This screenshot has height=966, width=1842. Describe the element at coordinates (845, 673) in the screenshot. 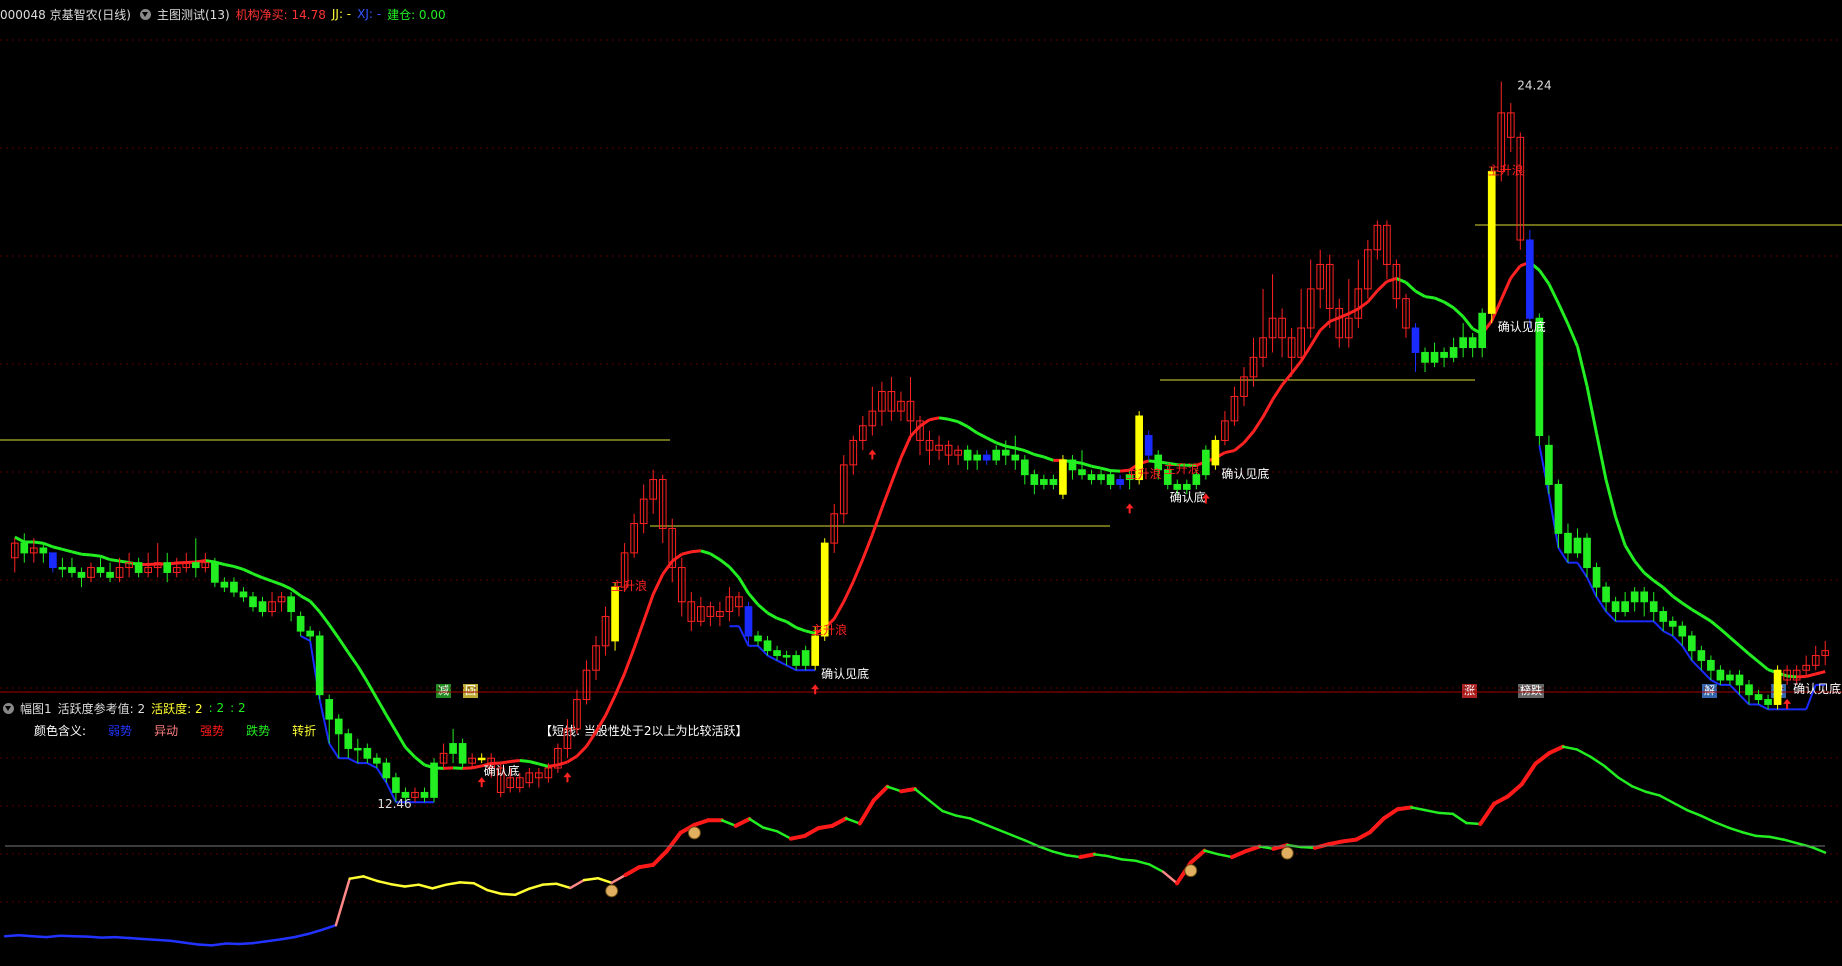

I see `bottom-label-1: 确认见底` at that location.